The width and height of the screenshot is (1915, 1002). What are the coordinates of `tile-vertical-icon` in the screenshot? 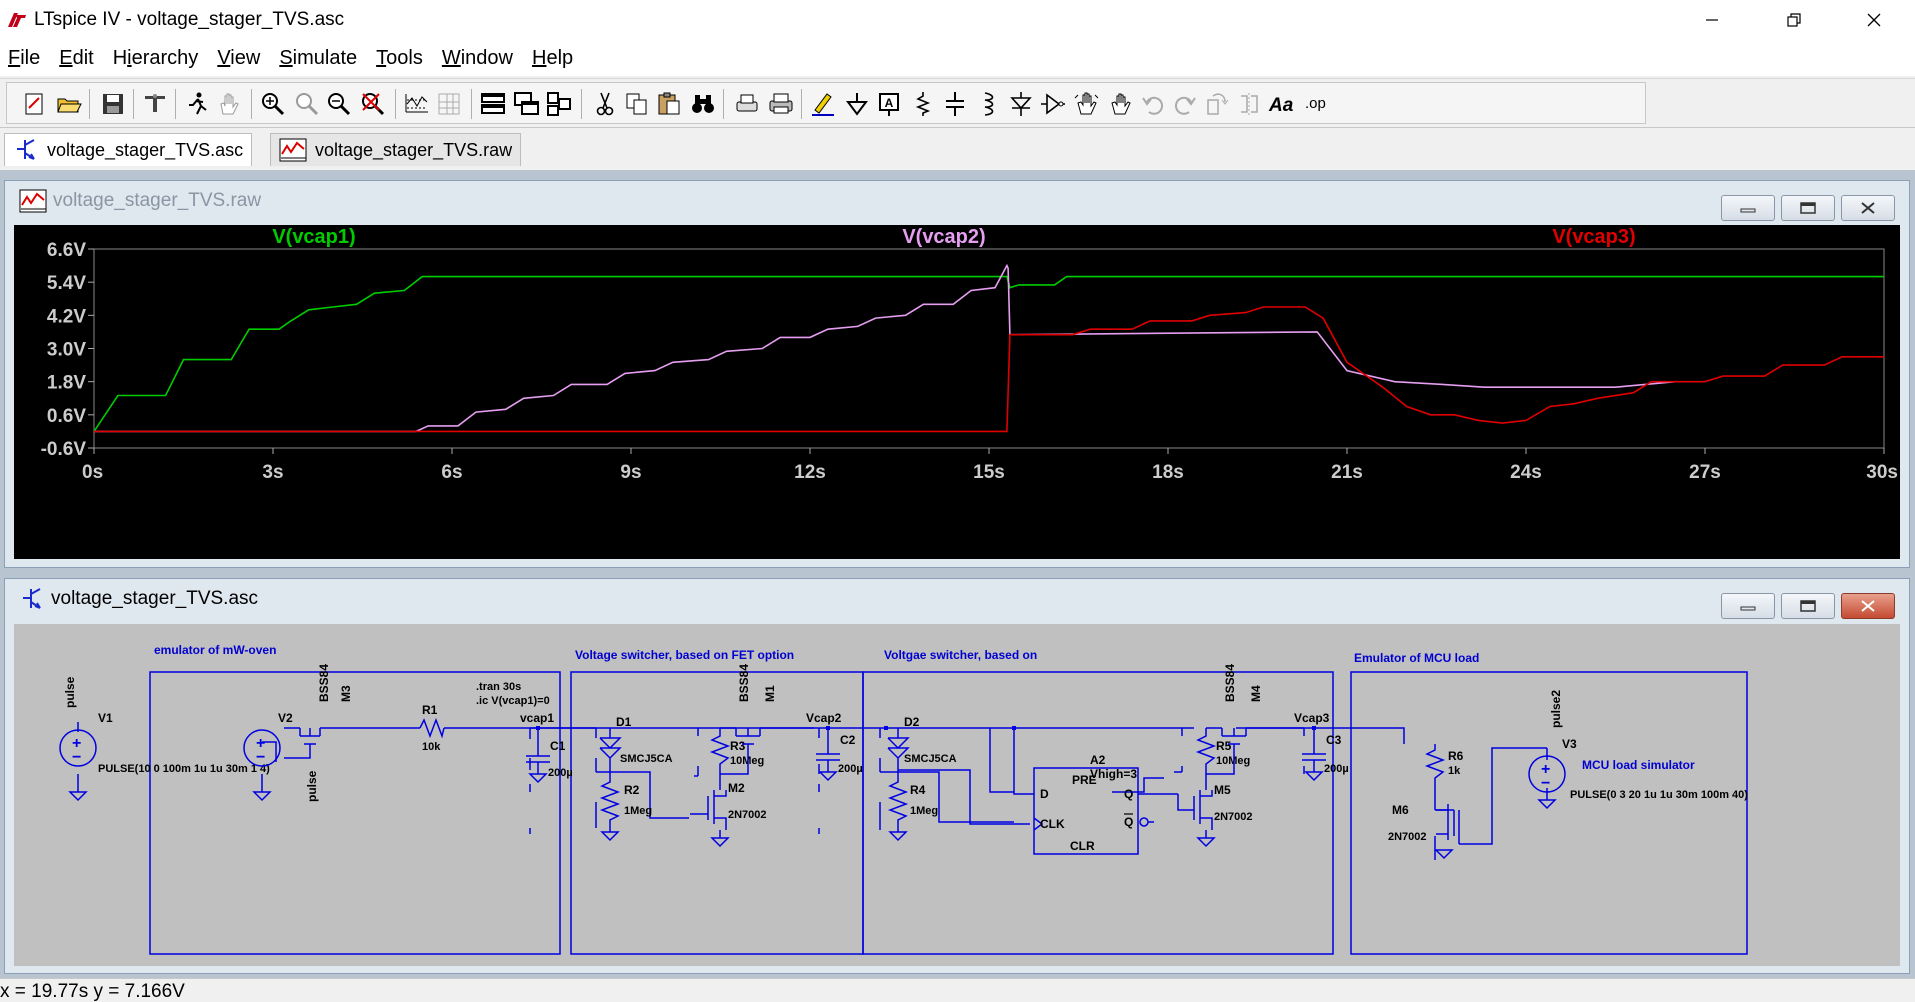 It's located at (559, 104).